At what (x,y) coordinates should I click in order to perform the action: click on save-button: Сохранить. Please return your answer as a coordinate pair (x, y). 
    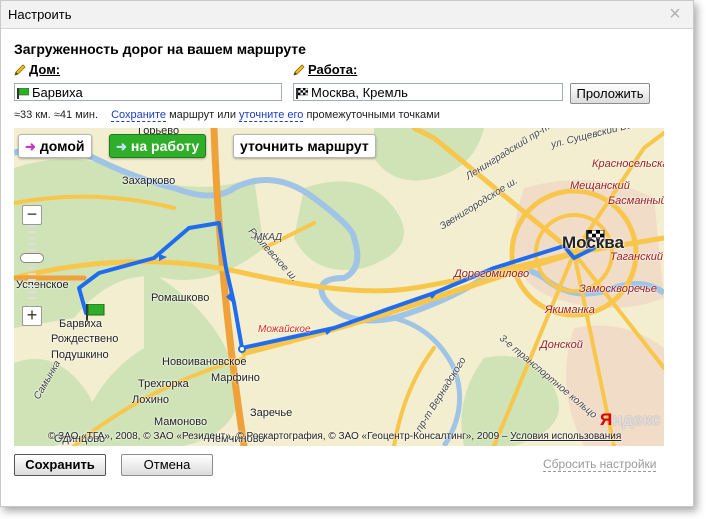
    Looking at the image, I should click on (60, 465).